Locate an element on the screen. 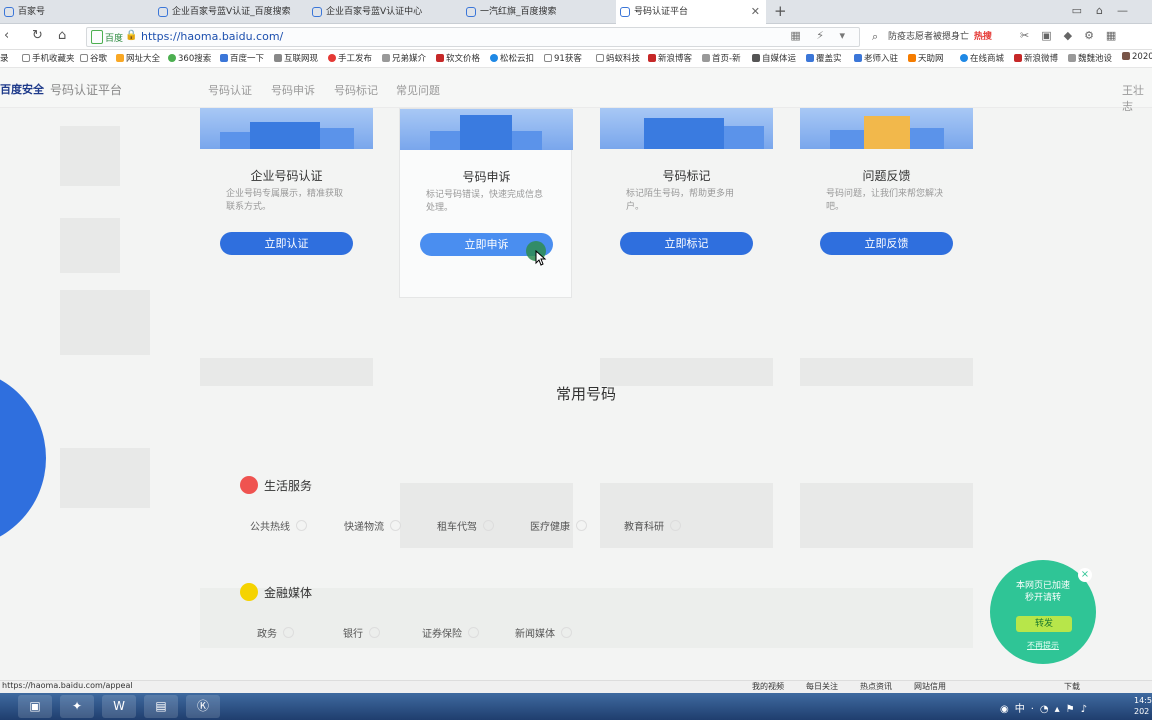 The width and height of the screenshot is (1152, 720). bookmark-item: 录 is located at coordinates (4, 58).